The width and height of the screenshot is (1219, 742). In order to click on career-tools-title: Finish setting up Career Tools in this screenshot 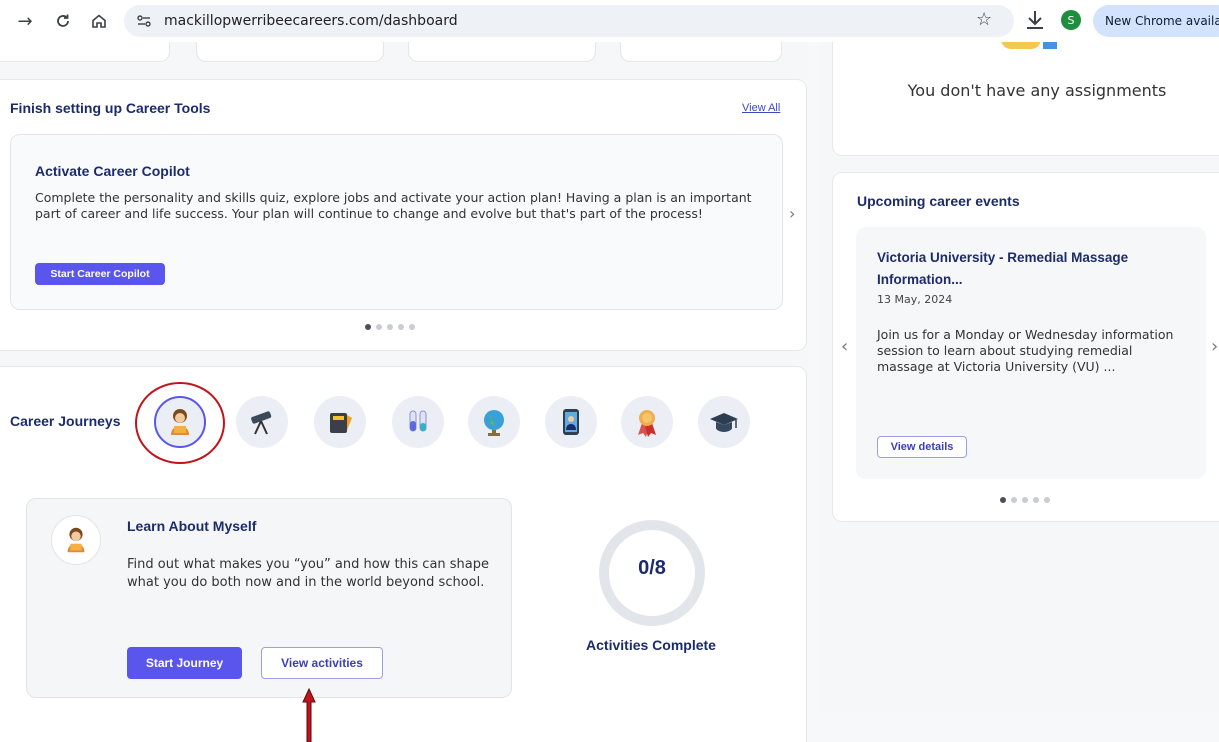, I will do `click(110, 108)`.